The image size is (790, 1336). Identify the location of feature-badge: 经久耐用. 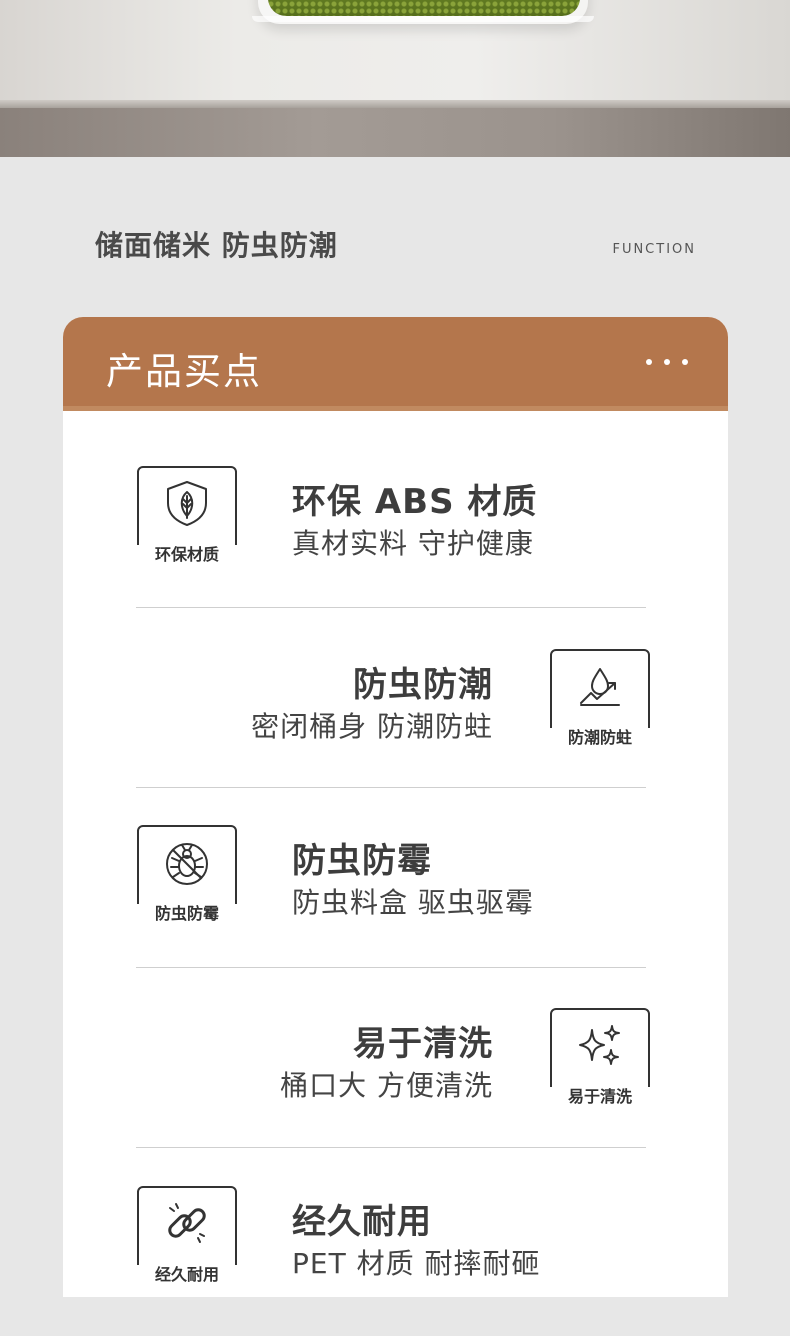
(187, 1275).